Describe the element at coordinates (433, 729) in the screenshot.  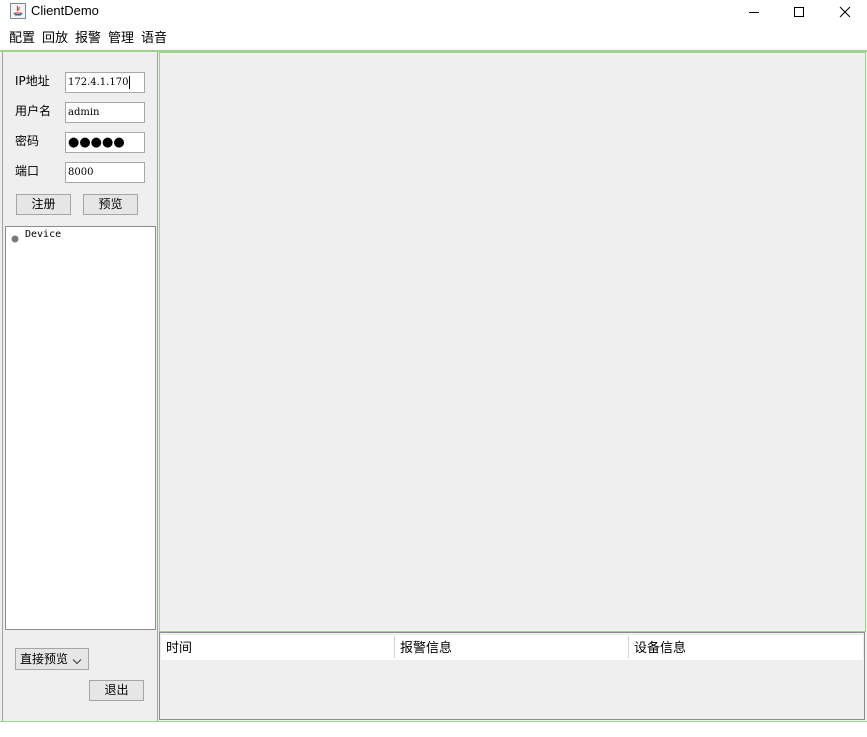
I see `window-bottom-edge` at that location.